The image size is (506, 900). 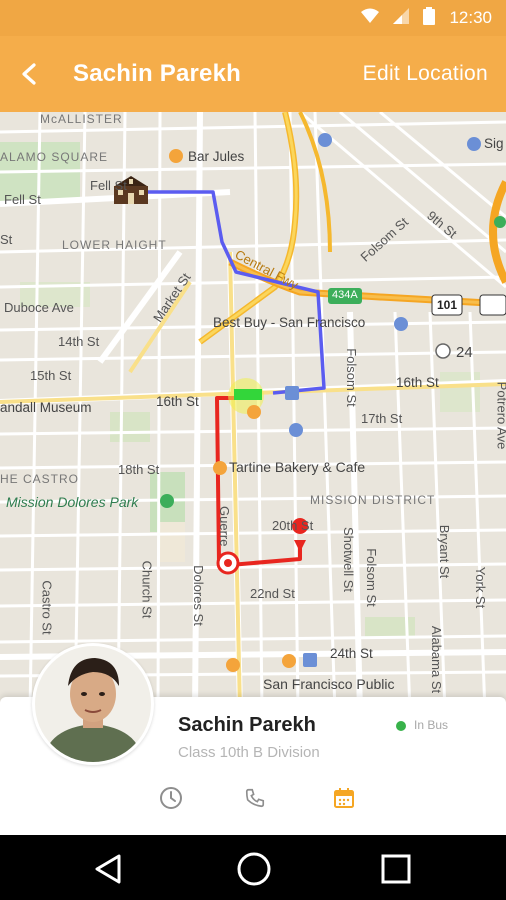 I want to click on map-label: Bar Jules, so click(x=216, y=156).